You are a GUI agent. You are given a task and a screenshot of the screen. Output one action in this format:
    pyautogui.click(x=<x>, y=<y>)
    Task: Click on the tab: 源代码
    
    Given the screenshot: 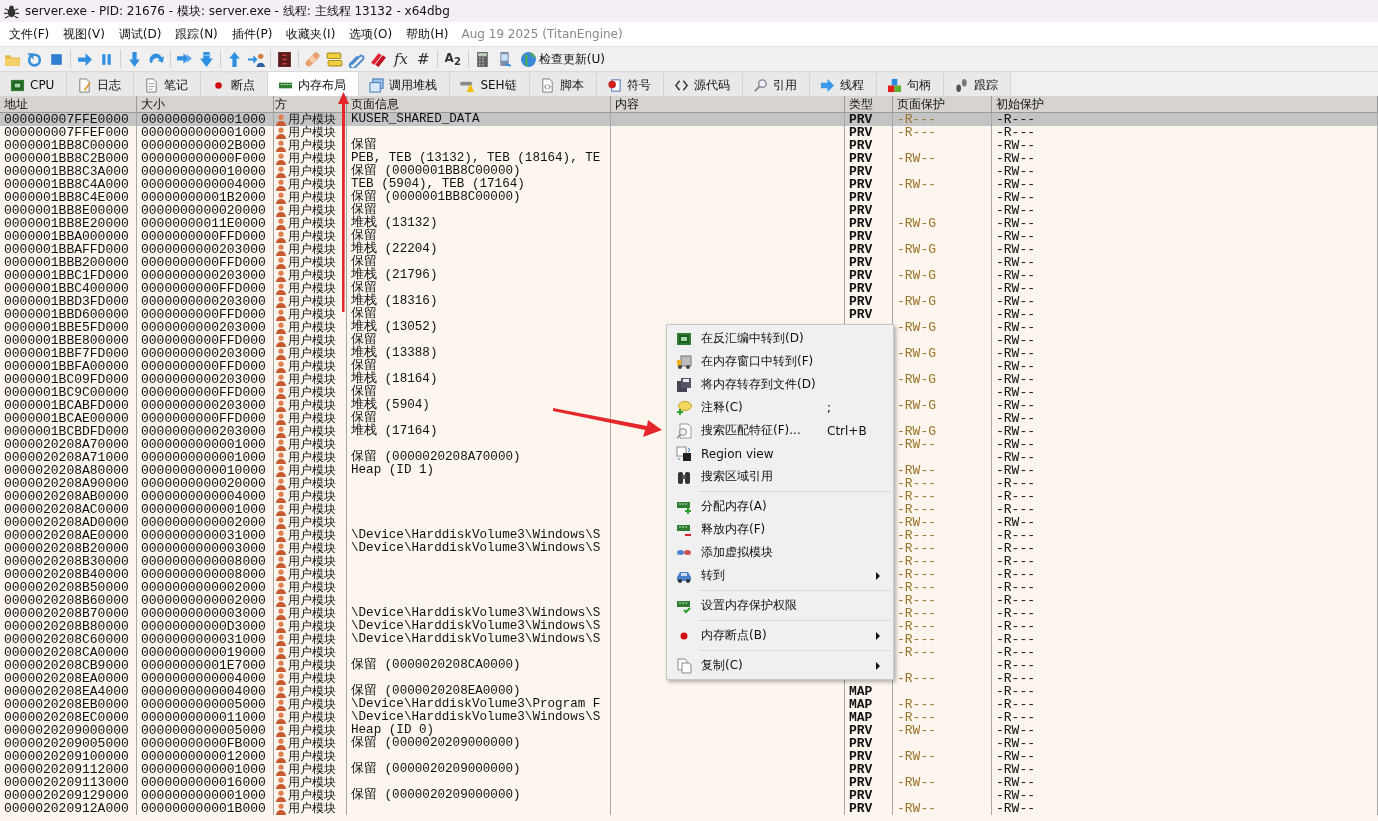 What is the action you would take?
    pyautogui.click(x=703, y=84)
    